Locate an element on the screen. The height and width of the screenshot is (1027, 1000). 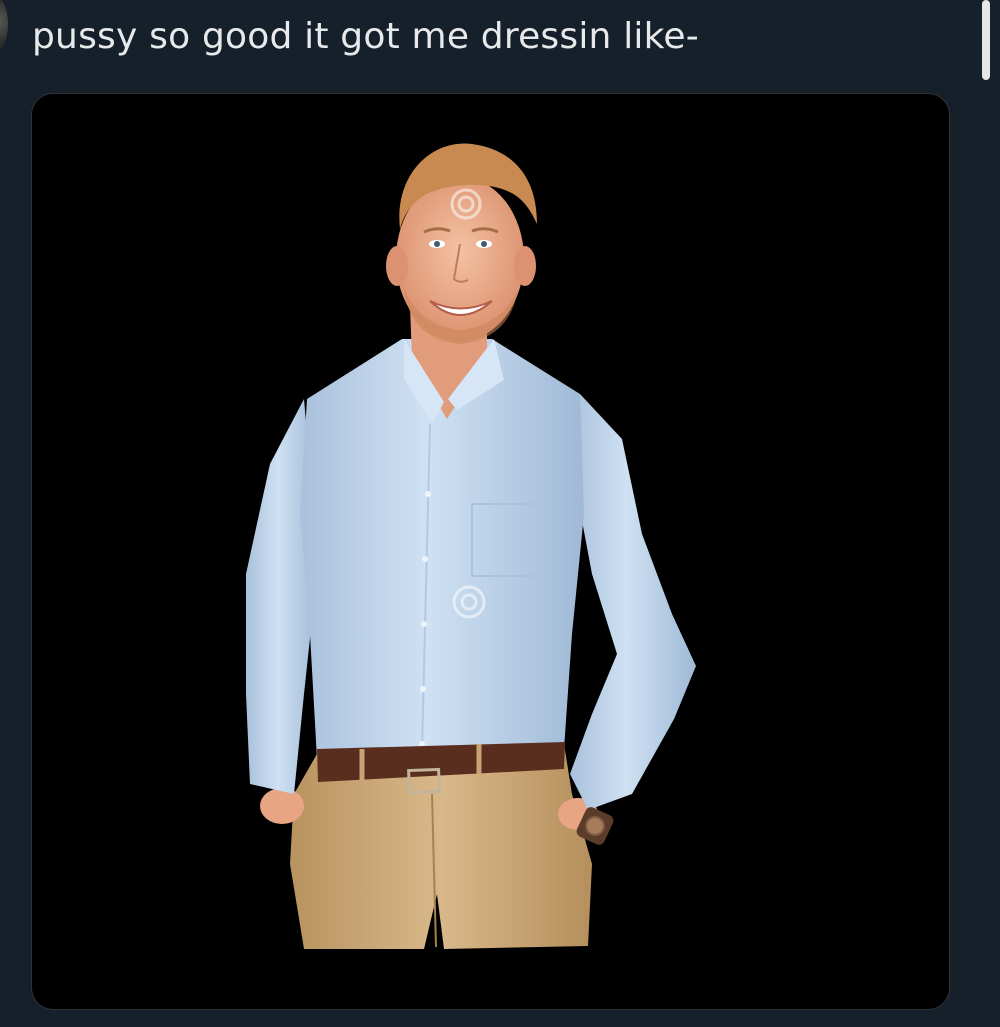
left-hand is located at coordinates (282, 806).